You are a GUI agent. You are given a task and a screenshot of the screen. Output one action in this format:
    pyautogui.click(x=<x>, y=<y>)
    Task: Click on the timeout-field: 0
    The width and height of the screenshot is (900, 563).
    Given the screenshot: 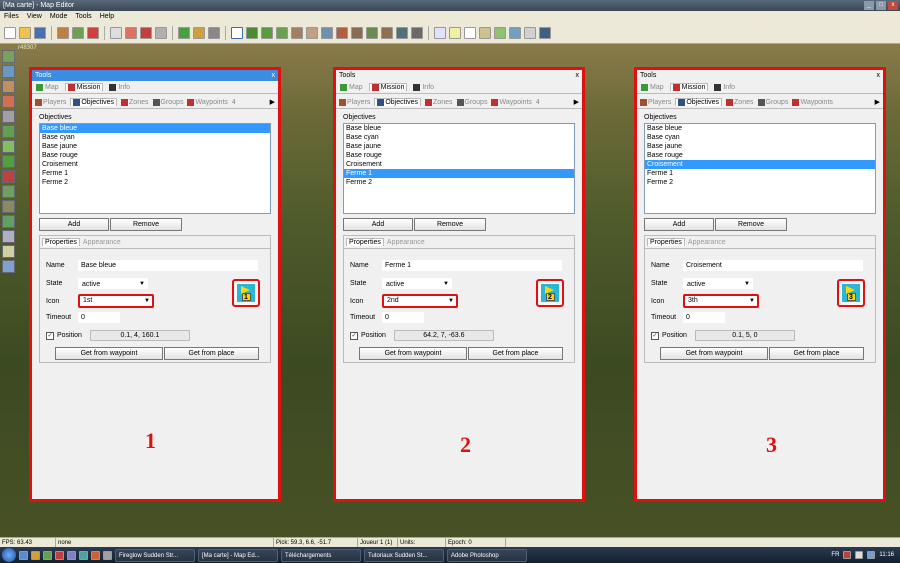 What is the action you would take?
    pyautogui.click(x=704, y=317)
    